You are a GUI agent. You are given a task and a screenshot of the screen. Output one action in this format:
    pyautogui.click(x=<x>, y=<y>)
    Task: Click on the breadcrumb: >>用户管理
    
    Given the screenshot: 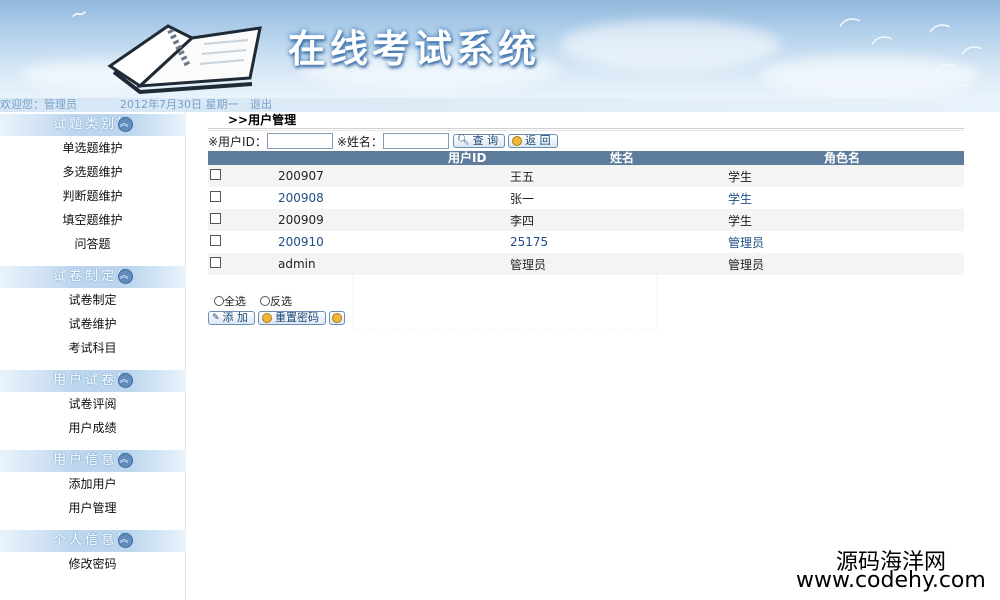 What is the action you would take?
    pyautogui.click(x=262, y=120)
    